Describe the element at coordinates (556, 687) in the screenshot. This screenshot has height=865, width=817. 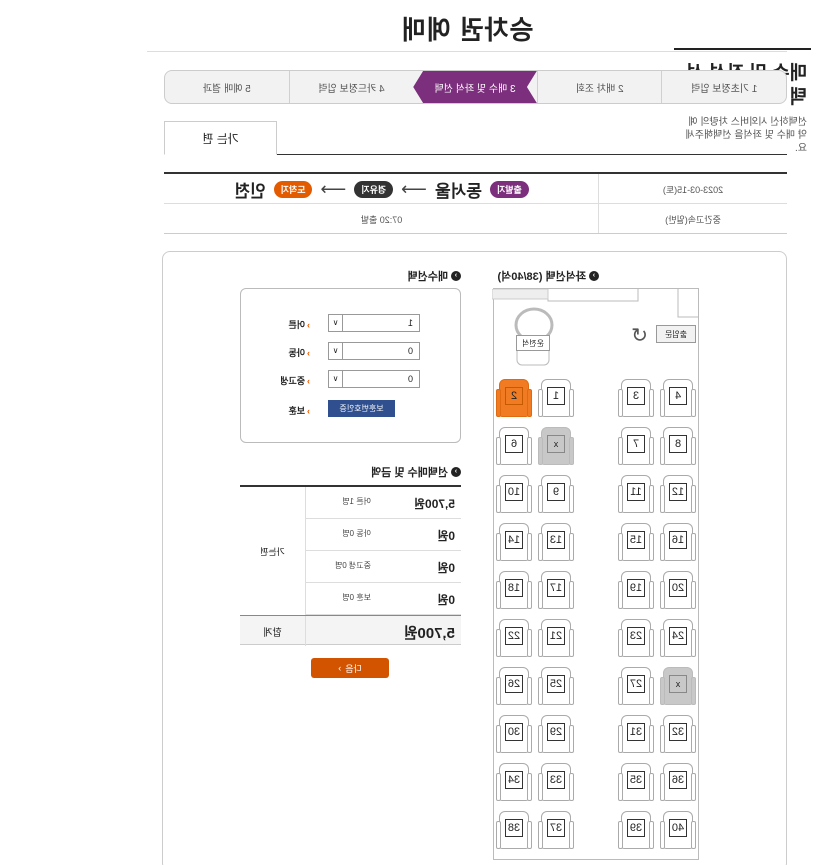
I see `seat-25: 25` at that location.